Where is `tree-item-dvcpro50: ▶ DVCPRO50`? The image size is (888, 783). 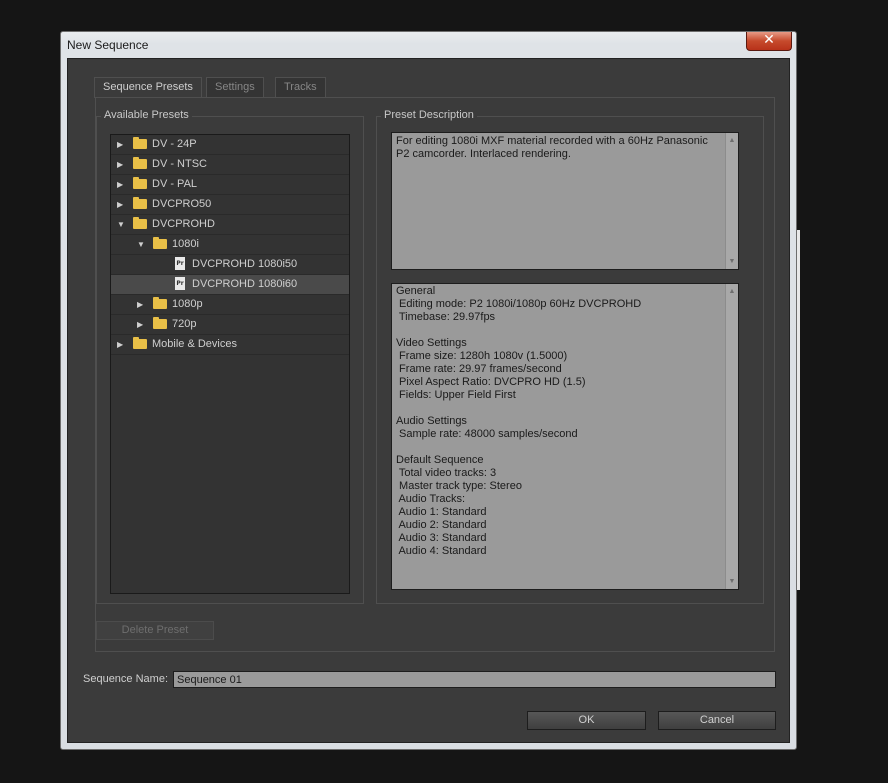
tree-item-dvcpro50: ▶ DVCPRO50 is located at coordinates (230, 205).